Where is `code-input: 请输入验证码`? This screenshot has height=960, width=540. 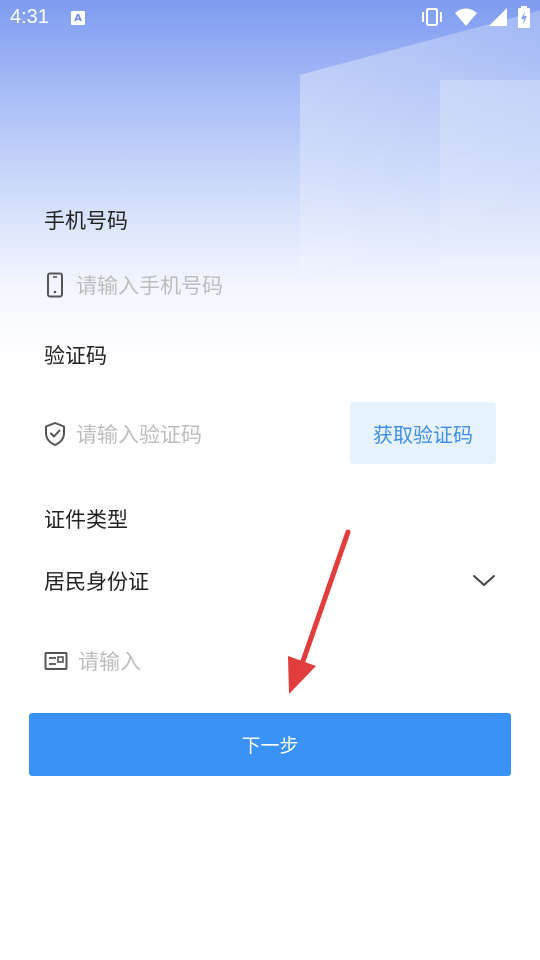
code-input: 请输入验证码 is located at coordinates (123, 434).